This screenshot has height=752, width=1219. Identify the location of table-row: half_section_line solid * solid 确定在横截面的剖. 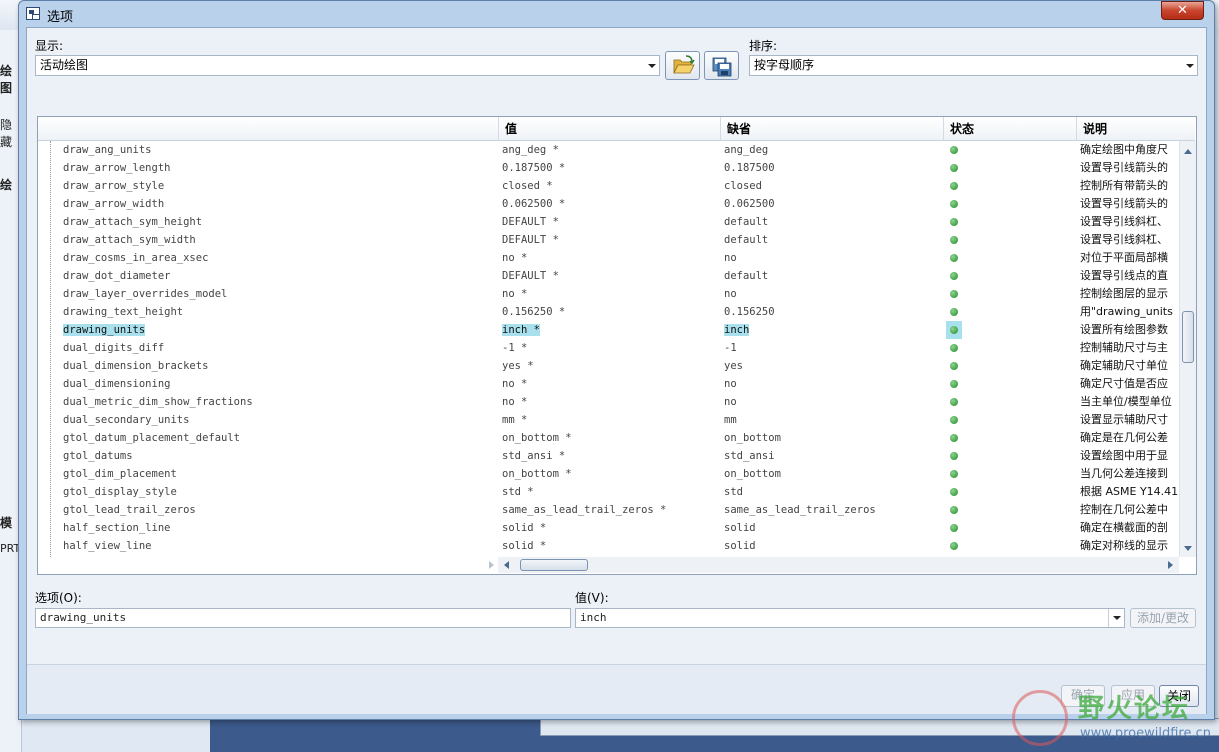
(608, 528).